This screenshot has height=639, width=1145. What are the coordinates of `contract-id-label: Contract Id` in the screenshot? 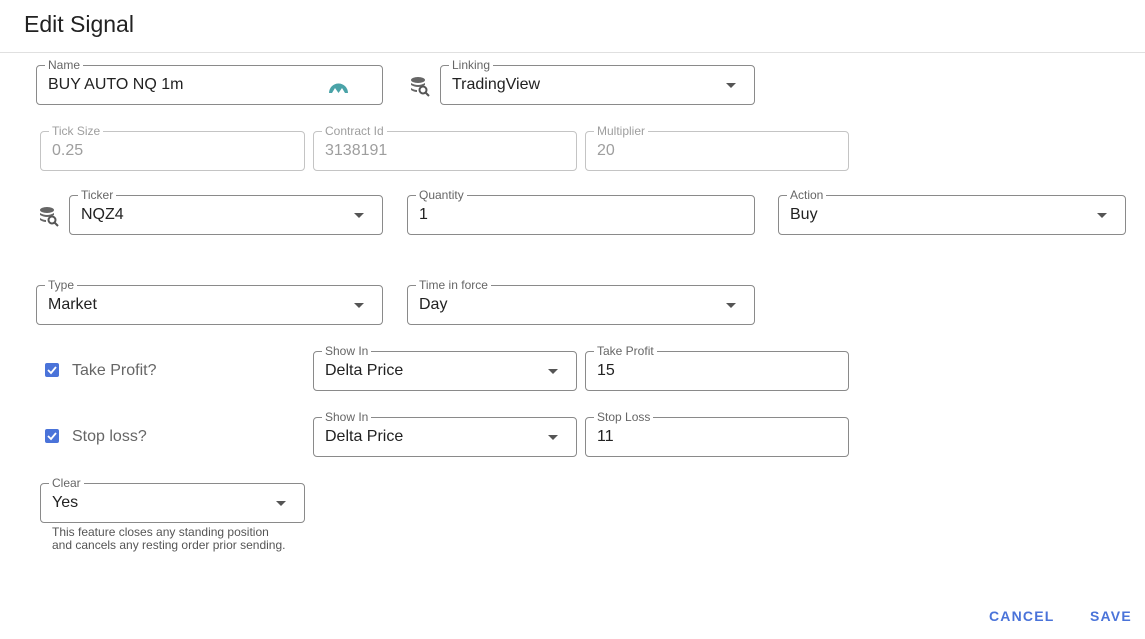 It's located at (354, 131).